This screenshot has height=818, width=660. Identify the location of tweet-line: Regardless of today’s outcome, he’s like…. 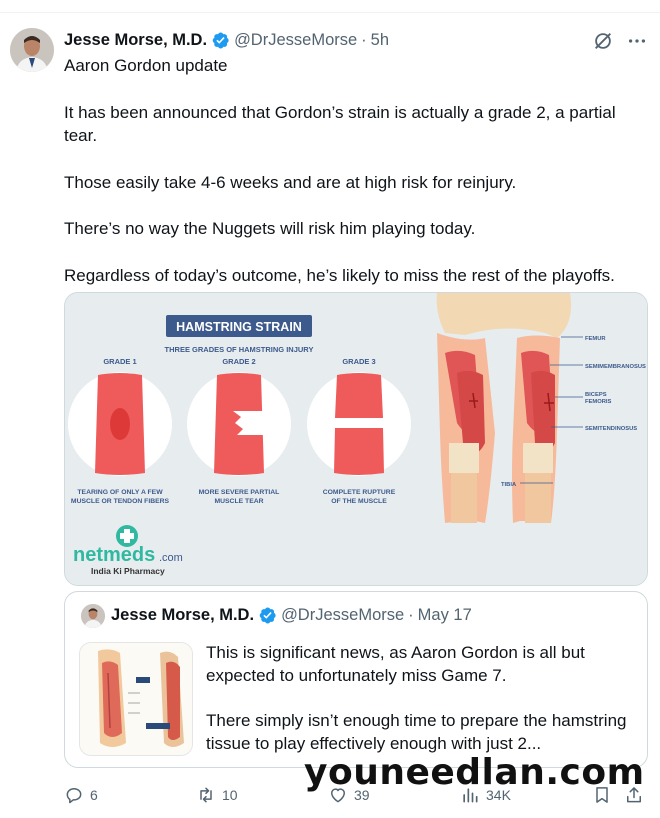
(339, 275).